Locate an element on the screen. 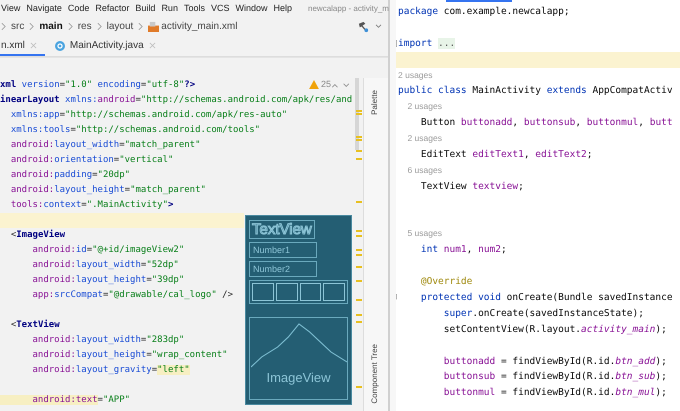 The width and height of the screenshot is (680, 411). menu-item: Window is located at coordinates (251, 8).